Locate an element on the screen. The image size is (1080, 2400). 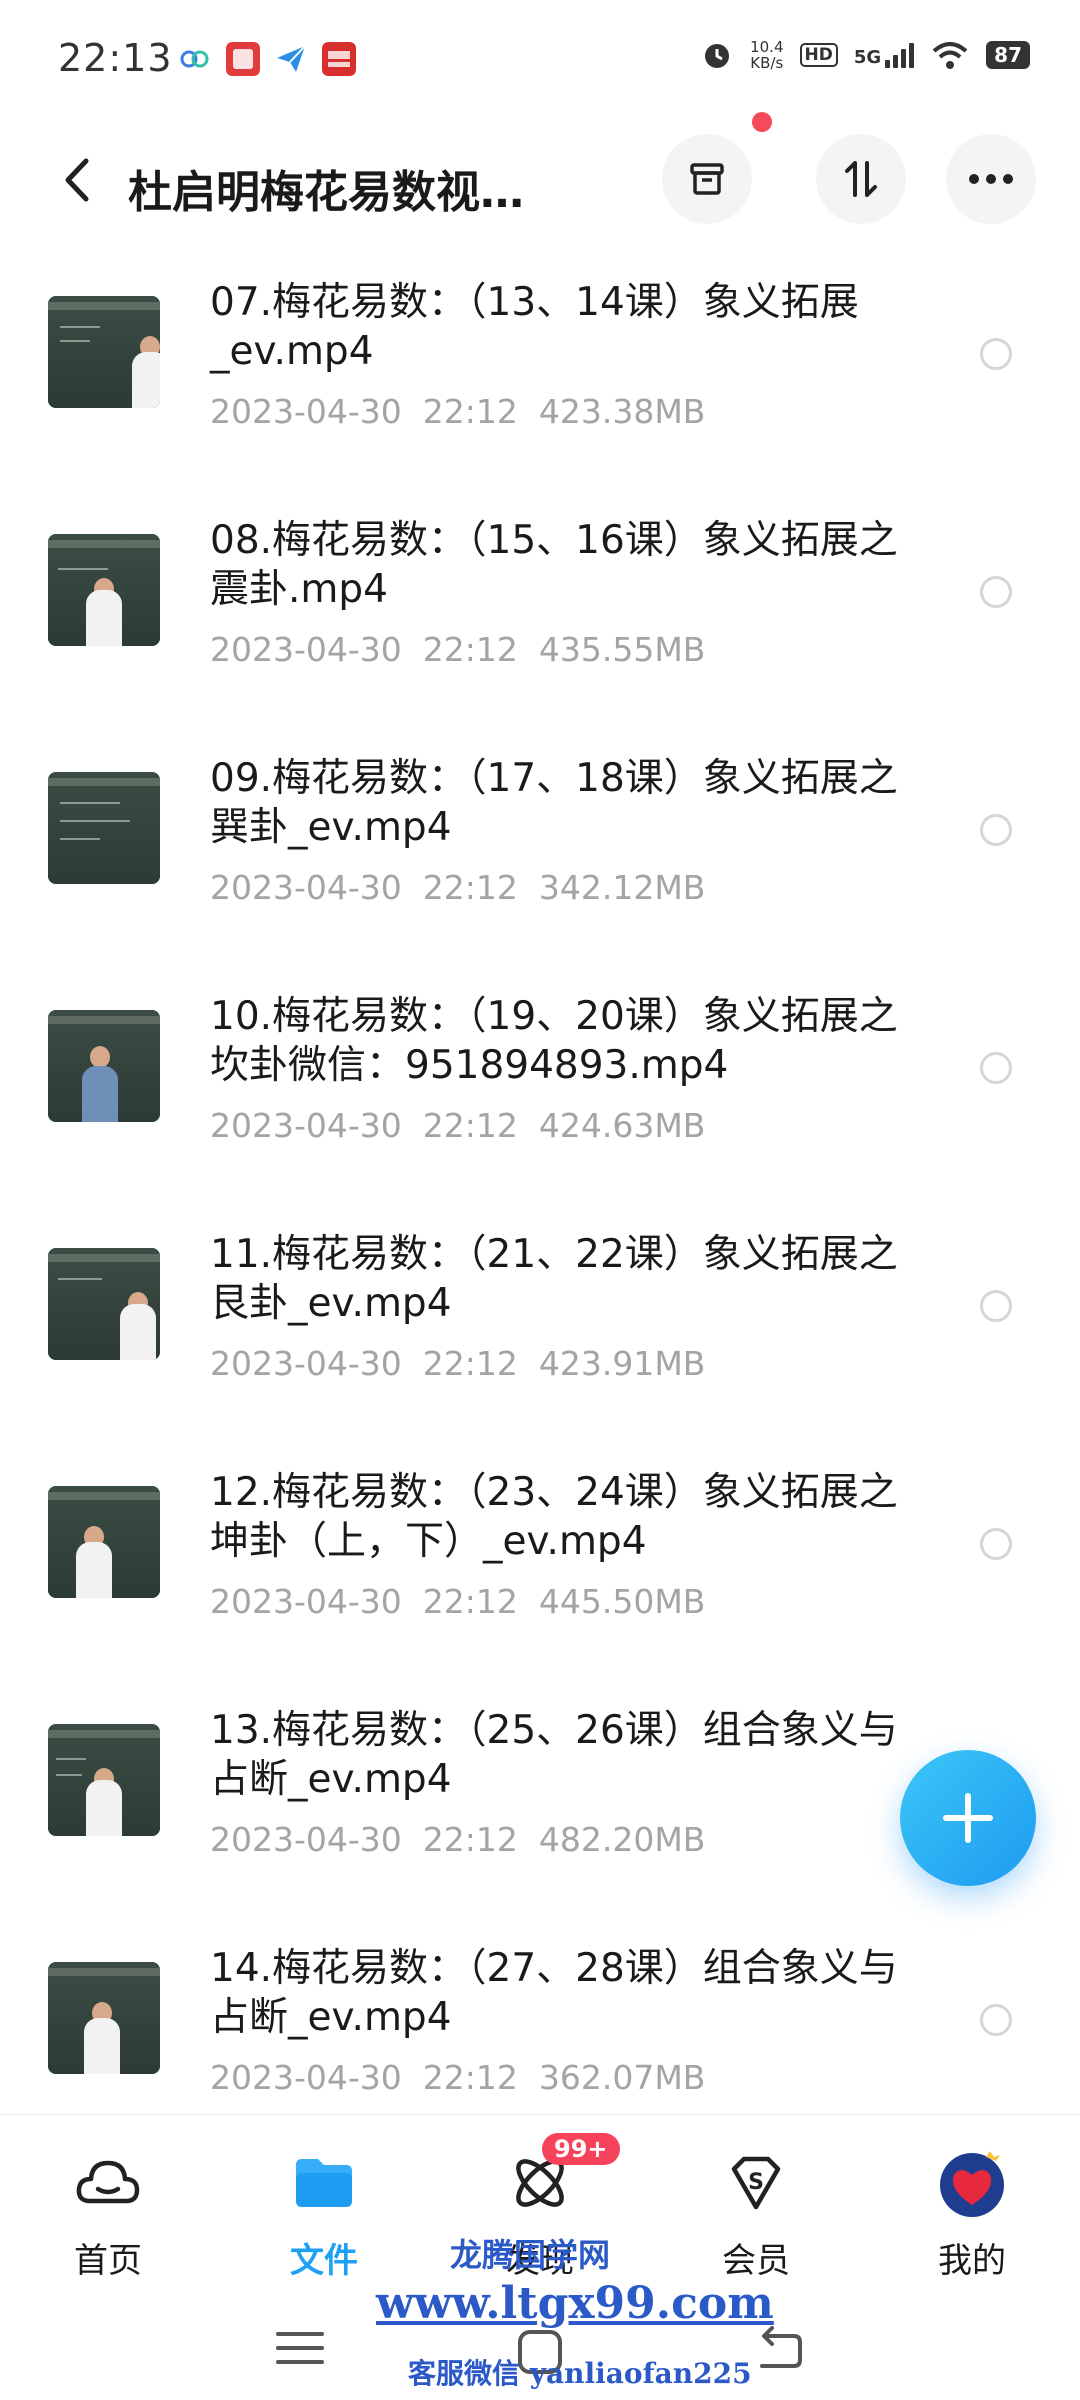
file-name: 12.梅花易数：（23、24课）象义拓展之坤卦（上，下）_ev.mp4 is located at coordinates (554, 1517).